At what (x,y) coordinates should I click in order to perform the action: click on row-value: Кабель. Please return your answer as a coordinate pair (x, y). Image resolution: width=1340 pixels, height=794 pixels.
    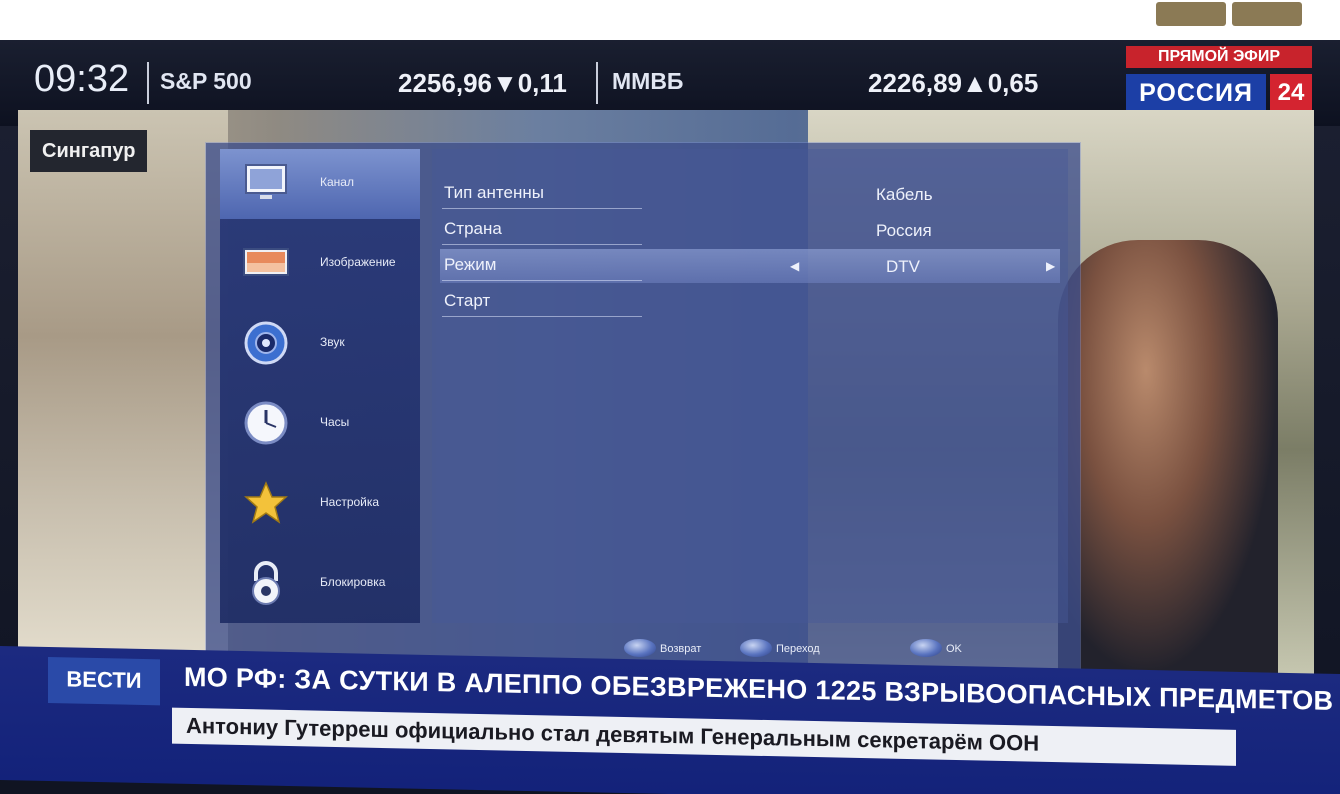
    Looking at the image, I should click on (904, 194).